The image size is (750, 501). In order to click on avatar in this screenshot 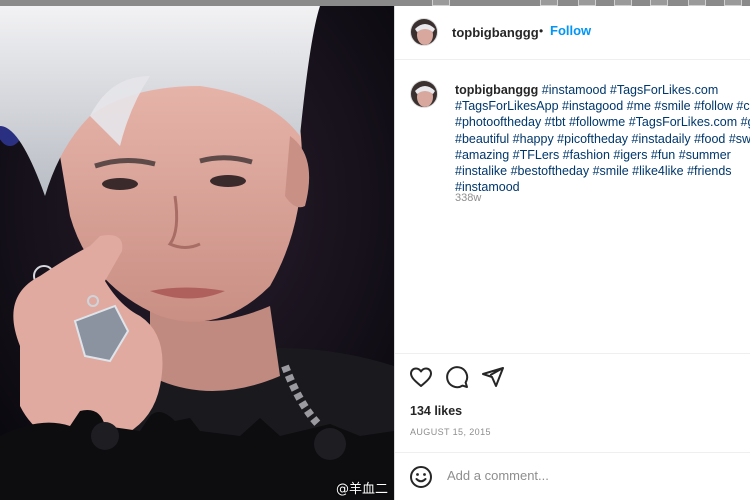, I will do `click(424, 32)`.